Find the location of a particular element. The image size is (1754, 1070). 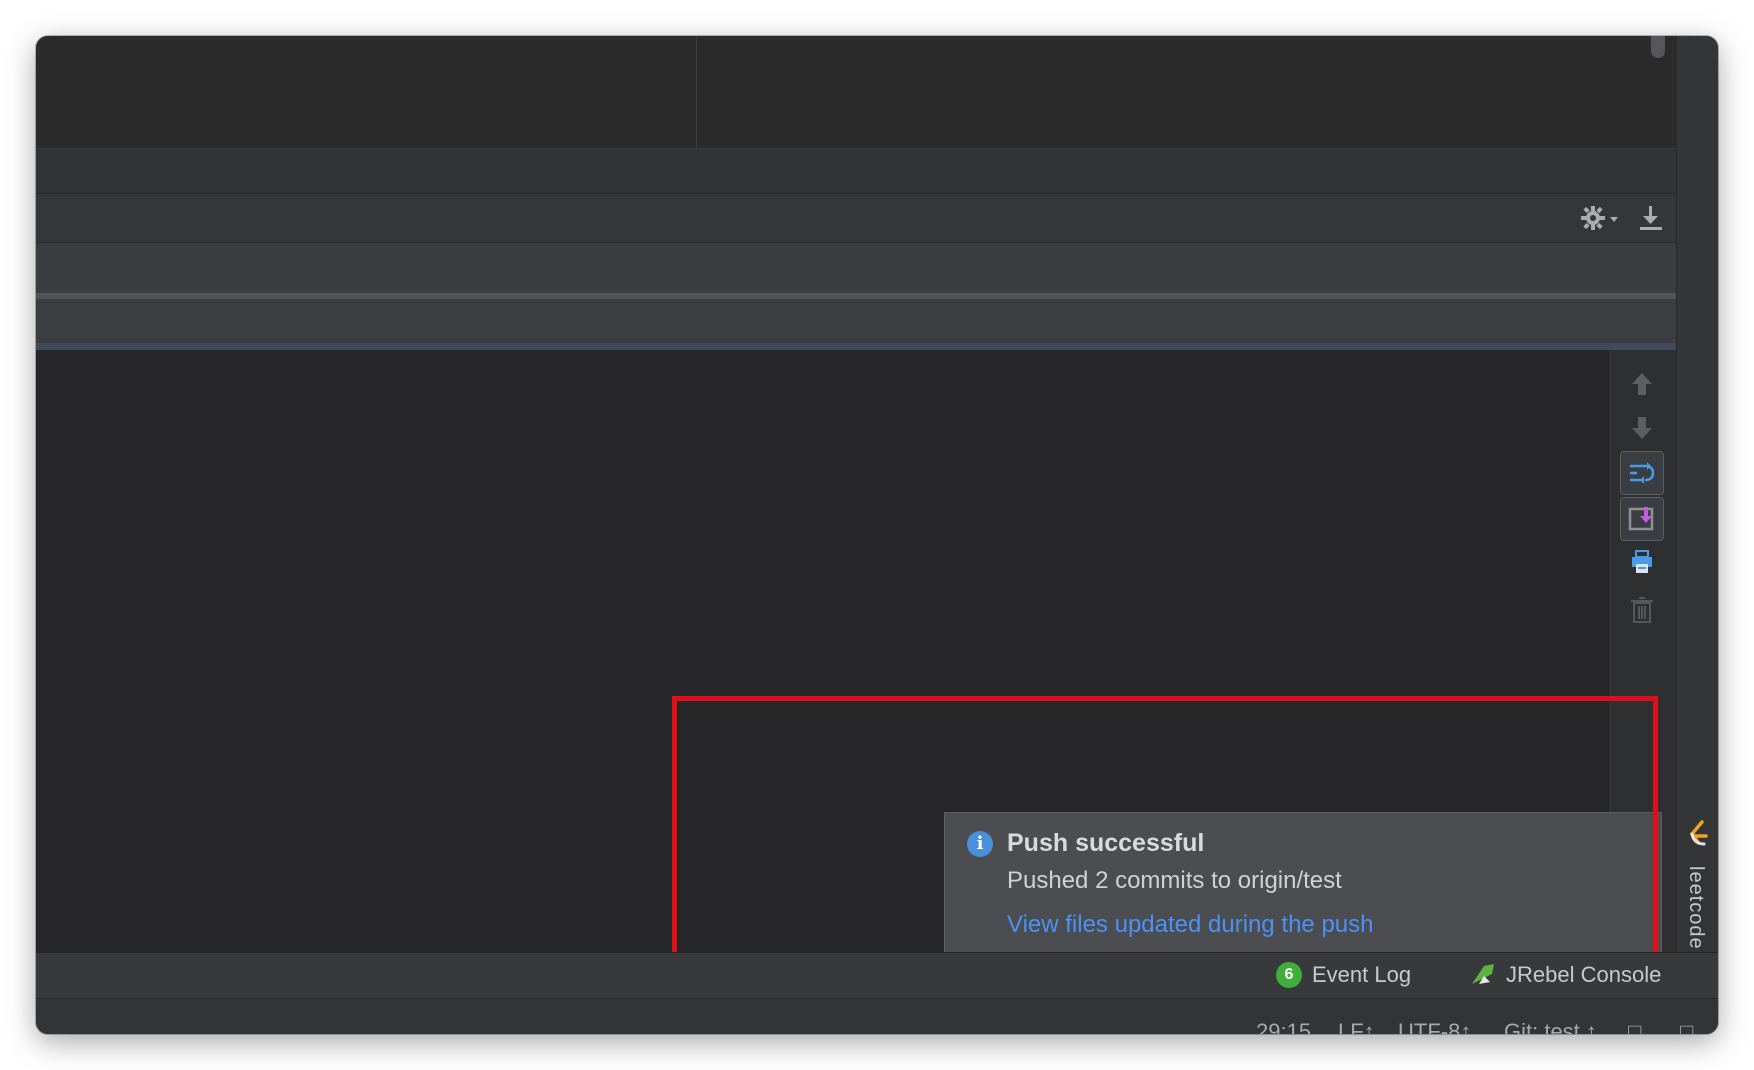

cursor-position: 29:15 is located at coordinates (1283, 1026).